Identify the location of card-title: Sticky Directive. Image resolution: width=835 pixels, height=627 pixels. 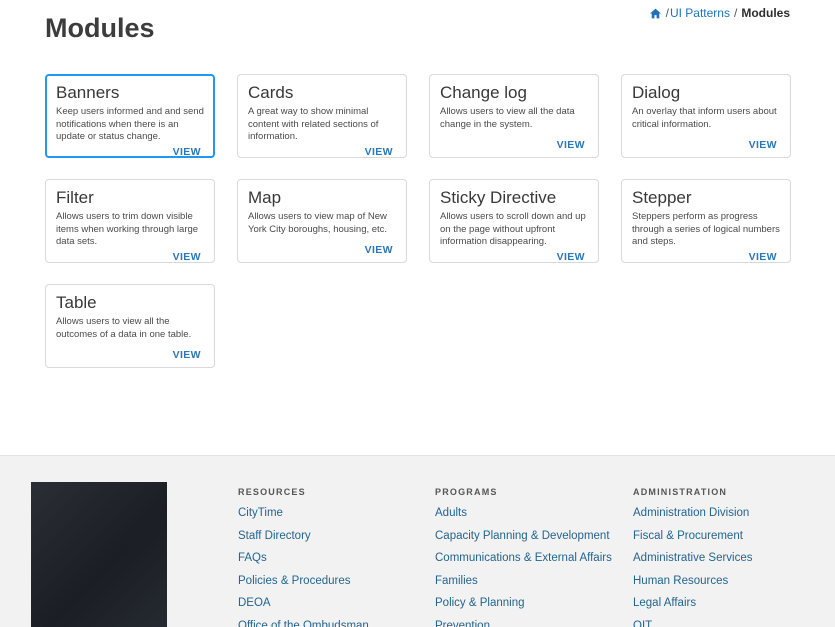
(498, 197).